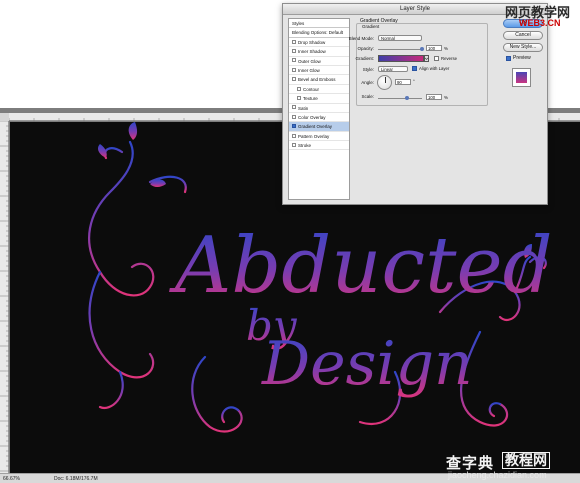 This screenshot has width=580, height=483. I want to click on angle-dial-icon, so click(384, 82).